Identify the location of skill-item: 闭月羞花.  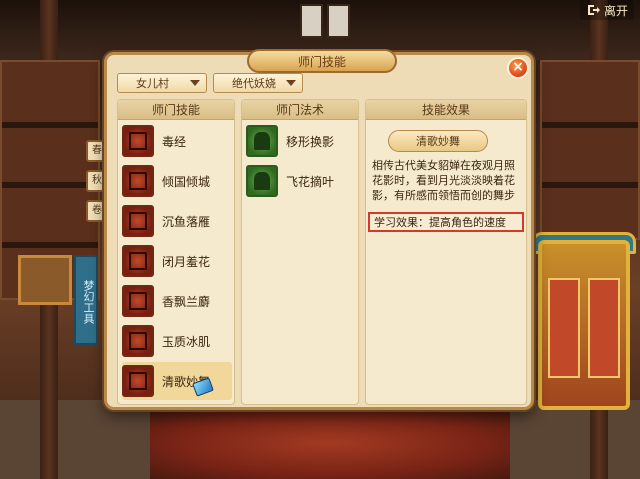
(177, 261).